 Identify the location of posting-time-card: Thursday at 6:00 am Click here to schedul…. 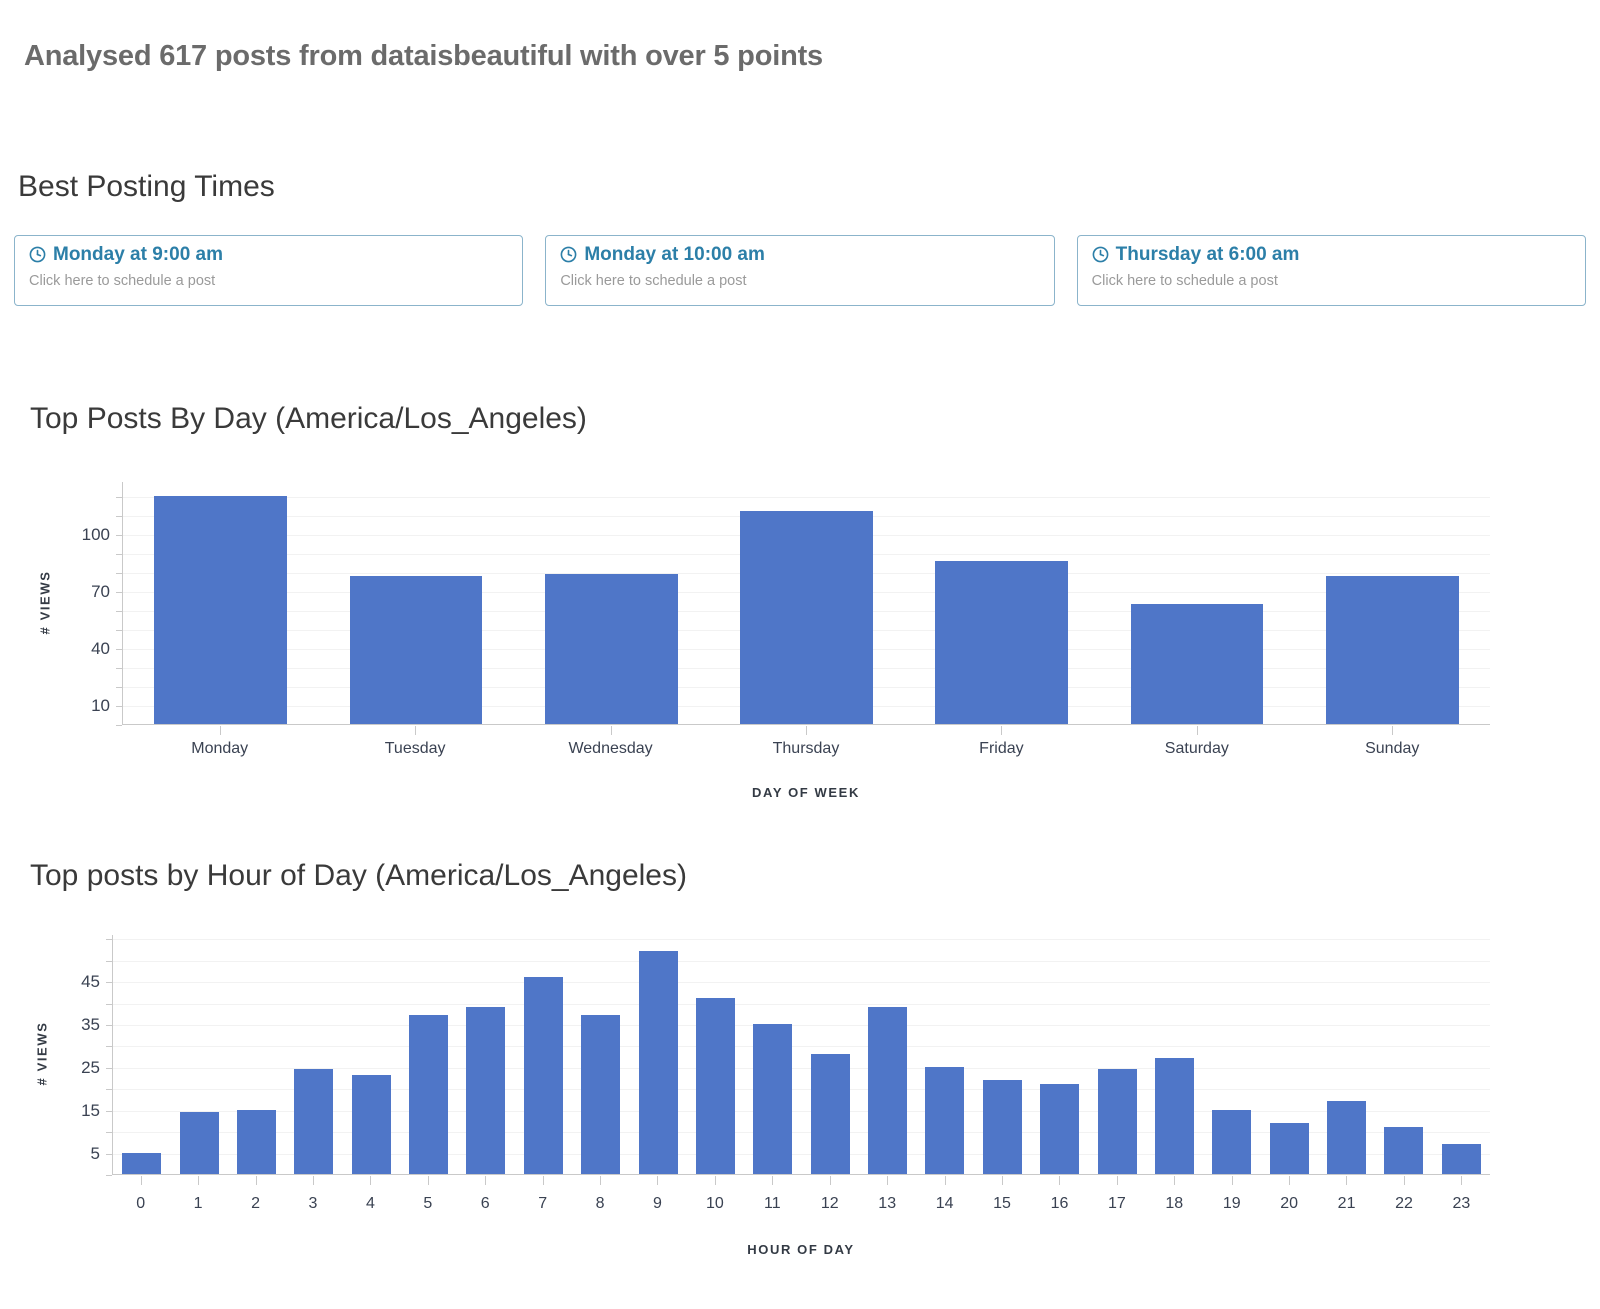
(1331, 270).